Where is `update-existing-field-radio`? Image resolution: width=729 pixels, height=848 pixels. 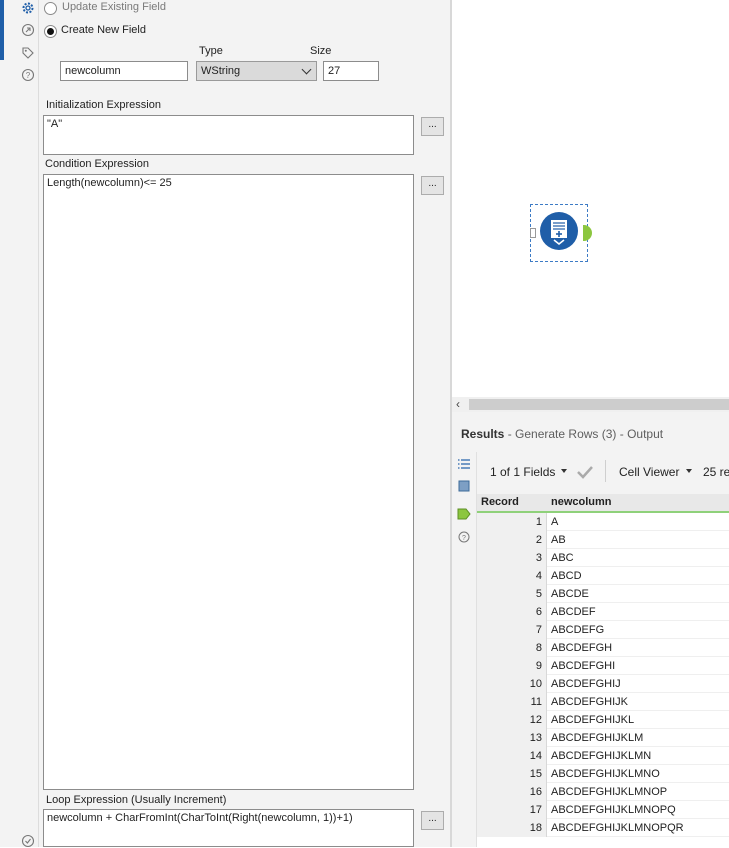
update-existing-field-radio is located at coordinates (50, 8).